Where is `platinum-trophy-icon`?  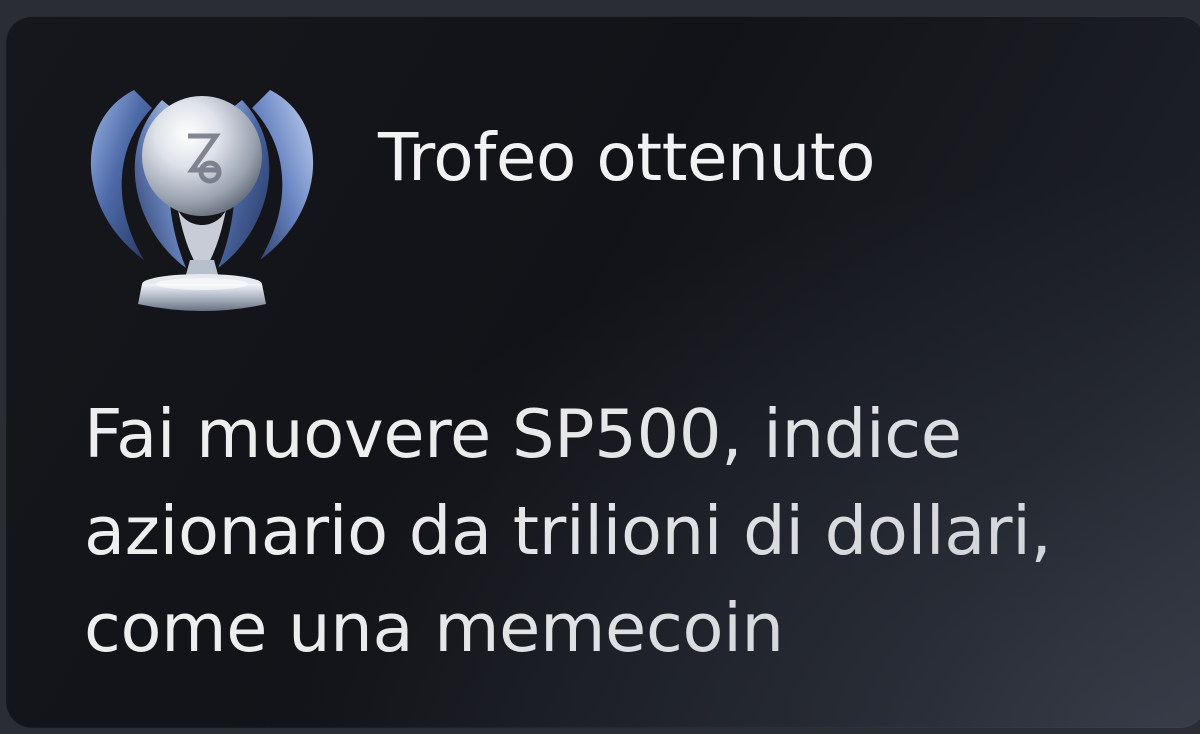
platinum-trophy-icon is located at coordinates (202, 188).